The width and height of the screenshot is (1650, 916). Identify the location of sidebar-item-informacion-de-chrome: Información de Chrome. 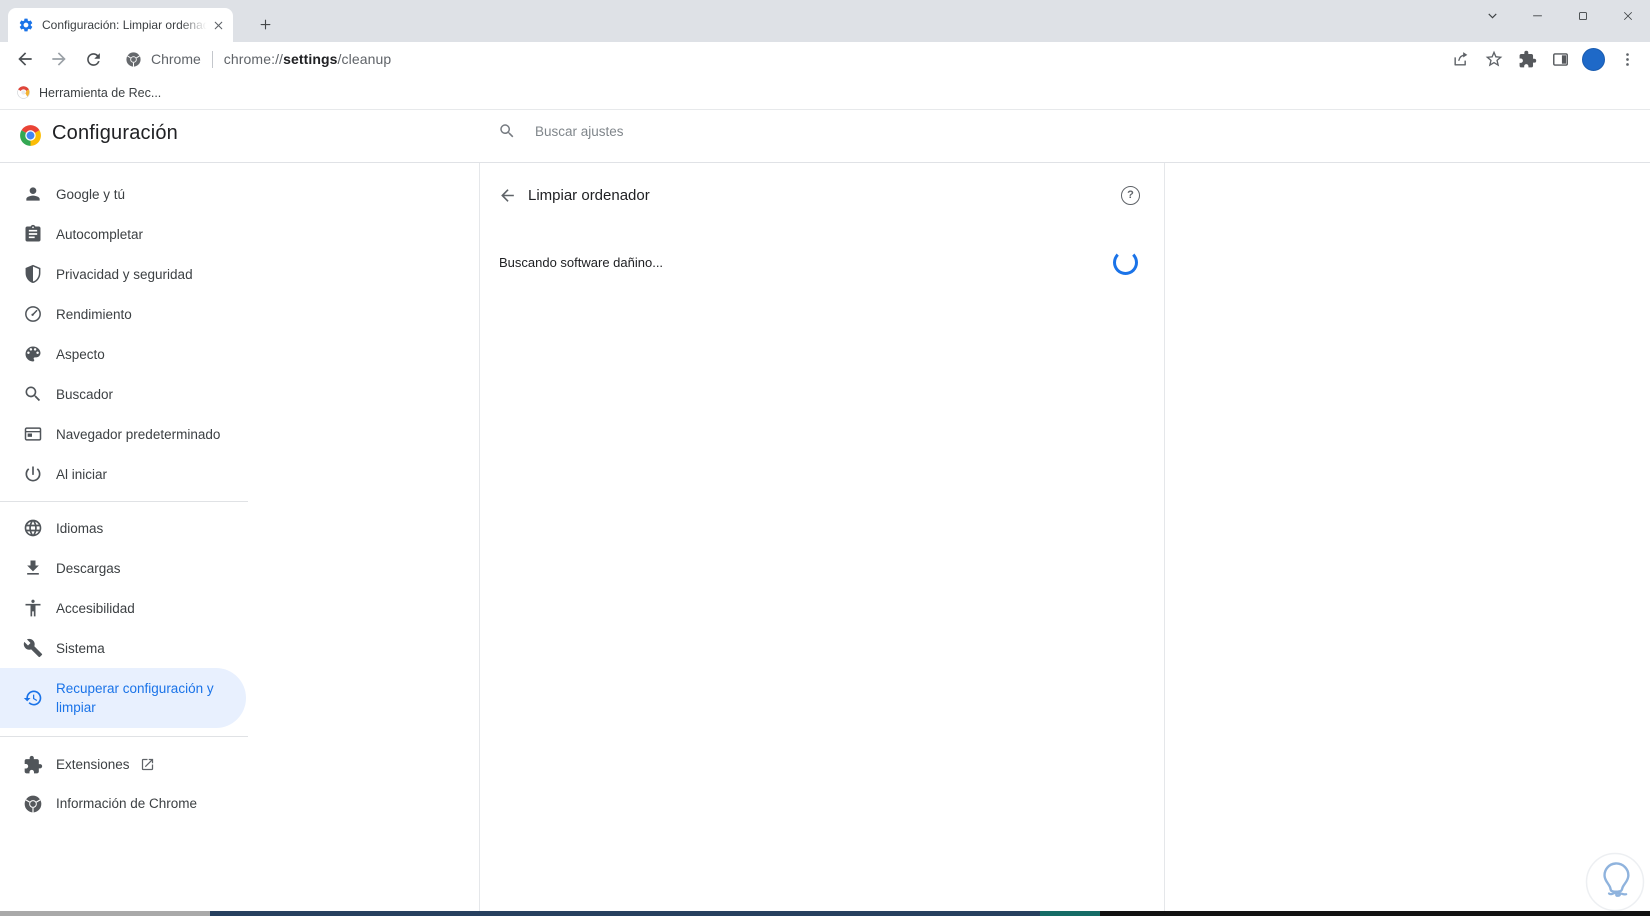
(123, 803).